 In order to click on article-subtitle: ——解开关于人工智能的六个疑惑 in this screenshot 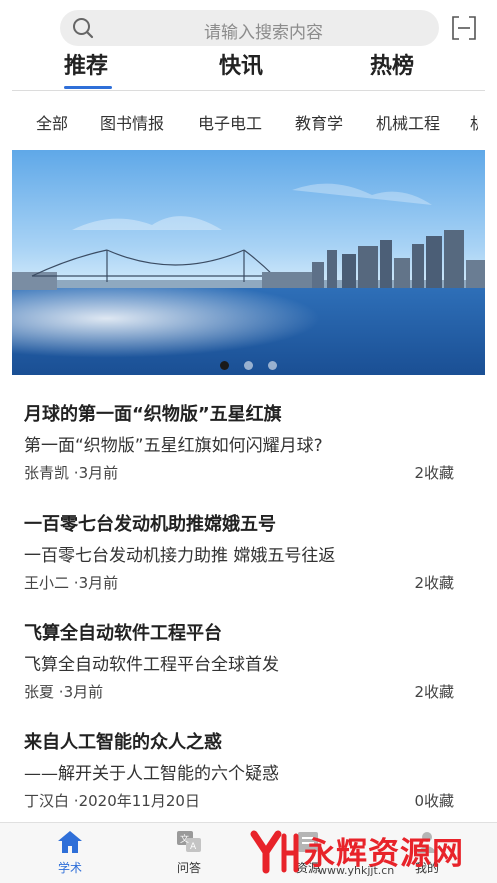, I will do `click(151, 774)`.